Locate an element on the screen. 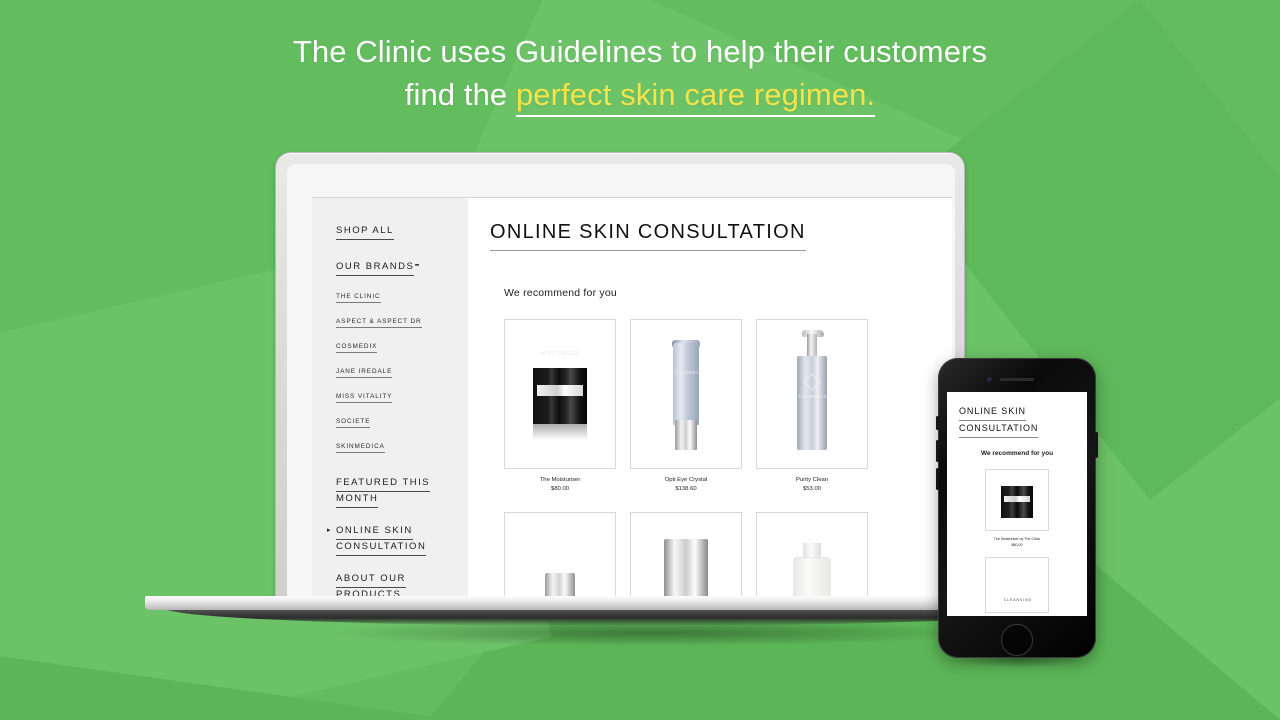  recommend-heading: We recommend for you is located at coordinates (560, 293).